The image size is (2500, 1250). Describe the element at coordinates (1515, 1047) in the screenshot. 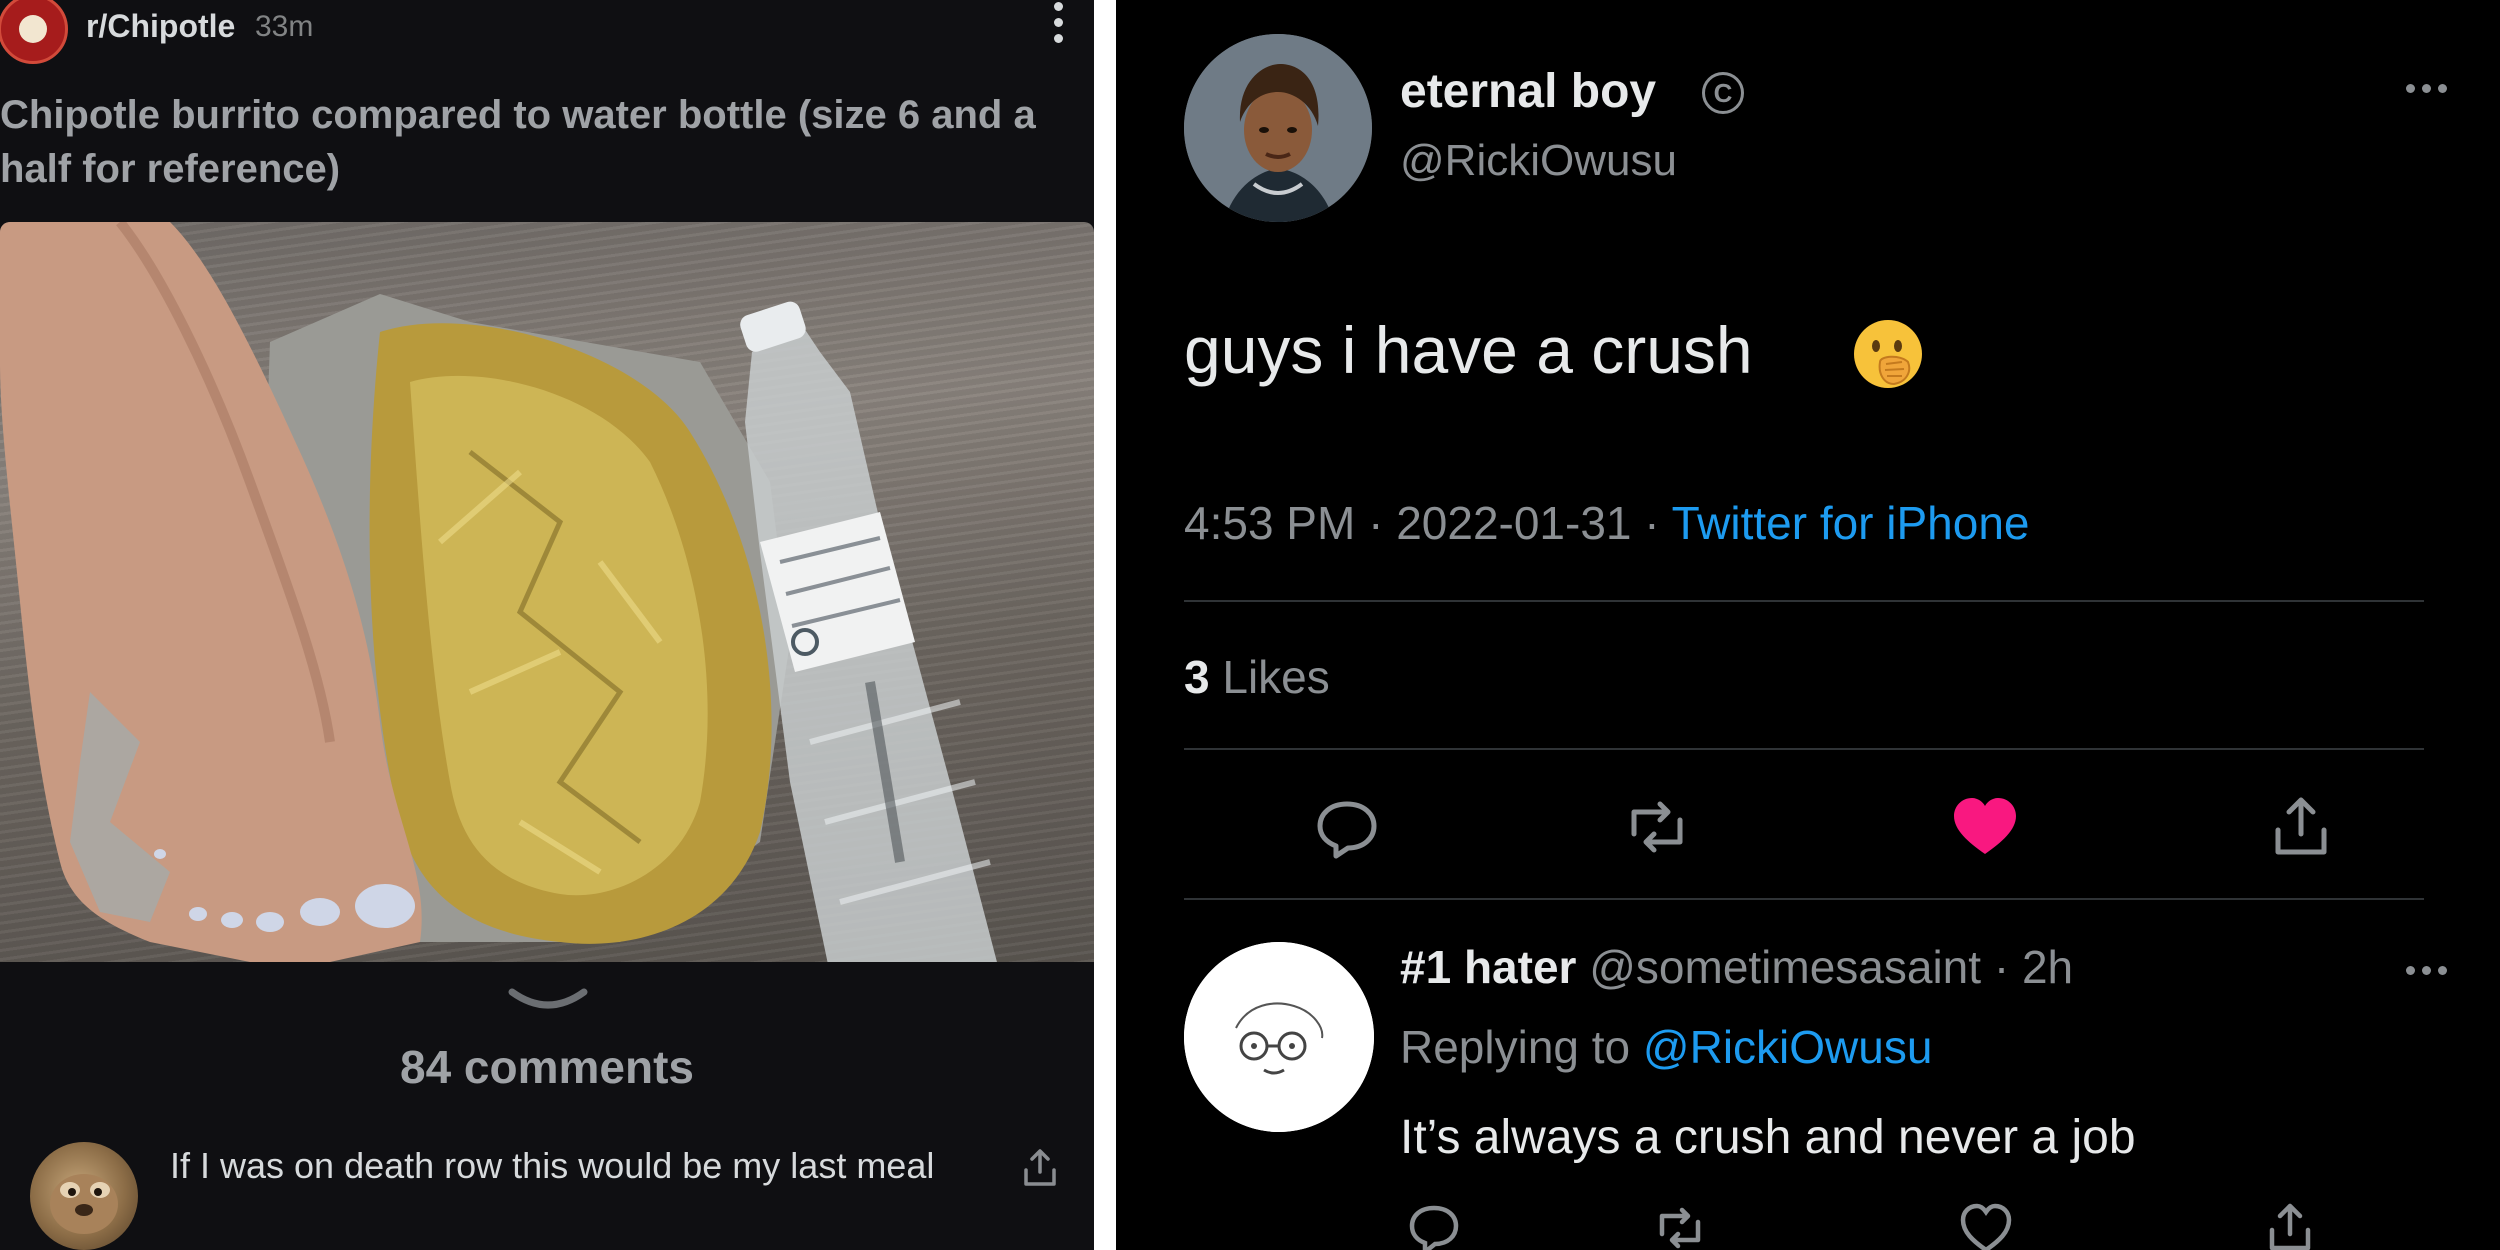

I see `replying-prefix: Replying to` at that location.